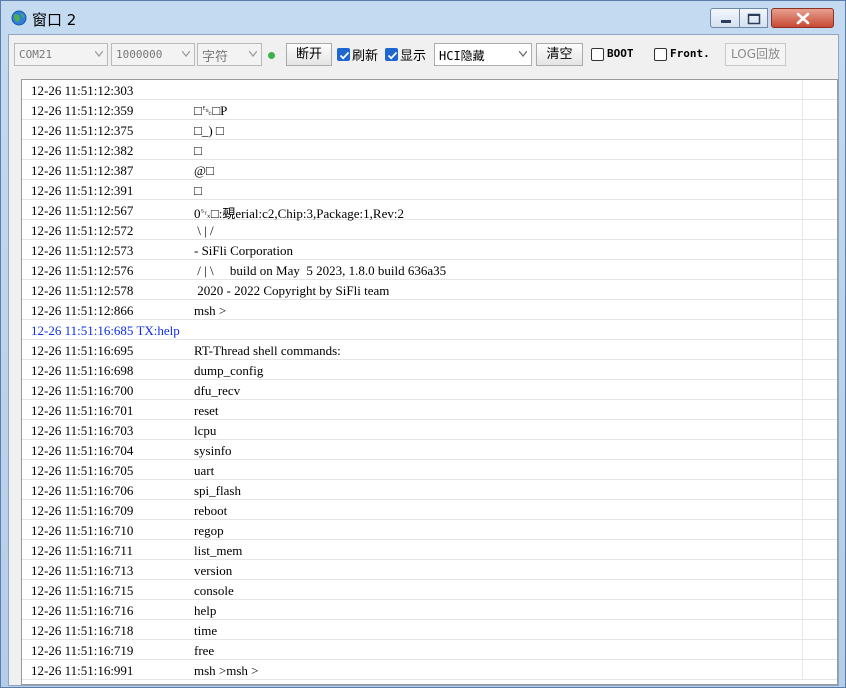 Image resolution: width=846 pixels, height=688 pixels. I want to click on window-title: 窗口 2, so click(54, 20).